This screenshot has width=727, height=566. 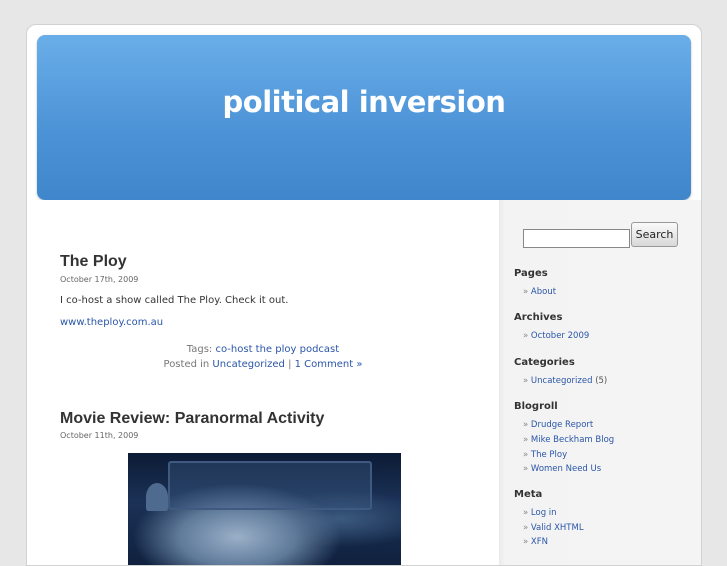 What do you see at coordinates (199, 349) in the screenshot?
I see `tags-label: Tags:` at bounding box center [199, 349].